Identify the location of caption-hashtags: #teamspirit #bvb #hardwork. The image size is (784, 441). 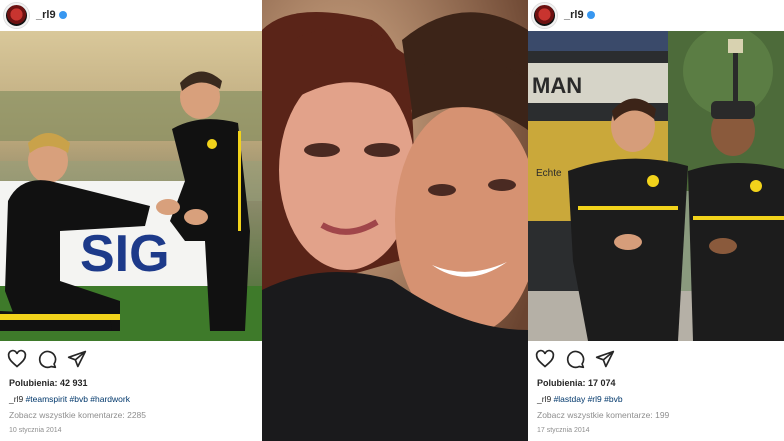
(78, 399).